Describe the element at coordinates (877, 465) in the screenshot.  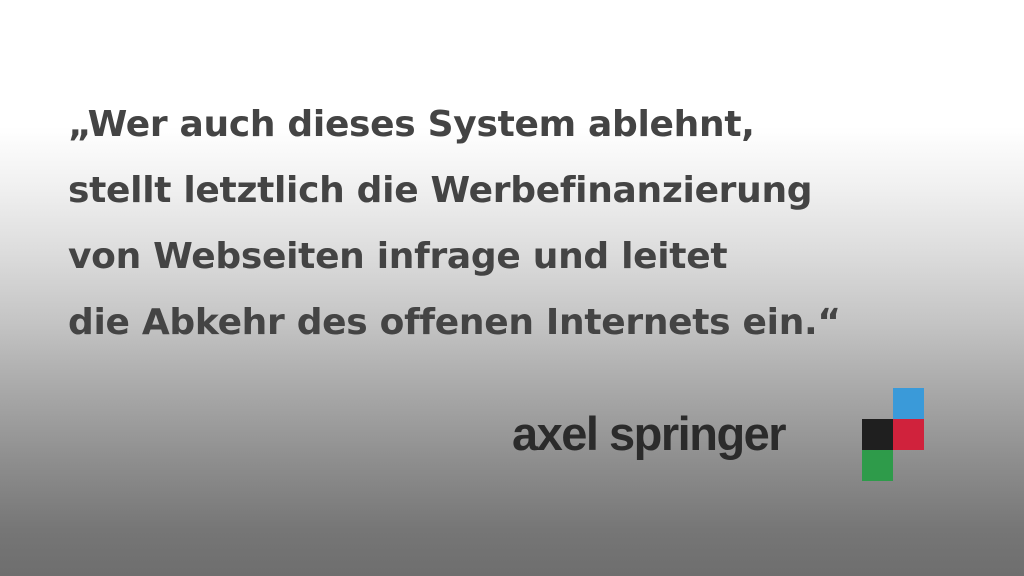
I see `logo-green-square` at that location.